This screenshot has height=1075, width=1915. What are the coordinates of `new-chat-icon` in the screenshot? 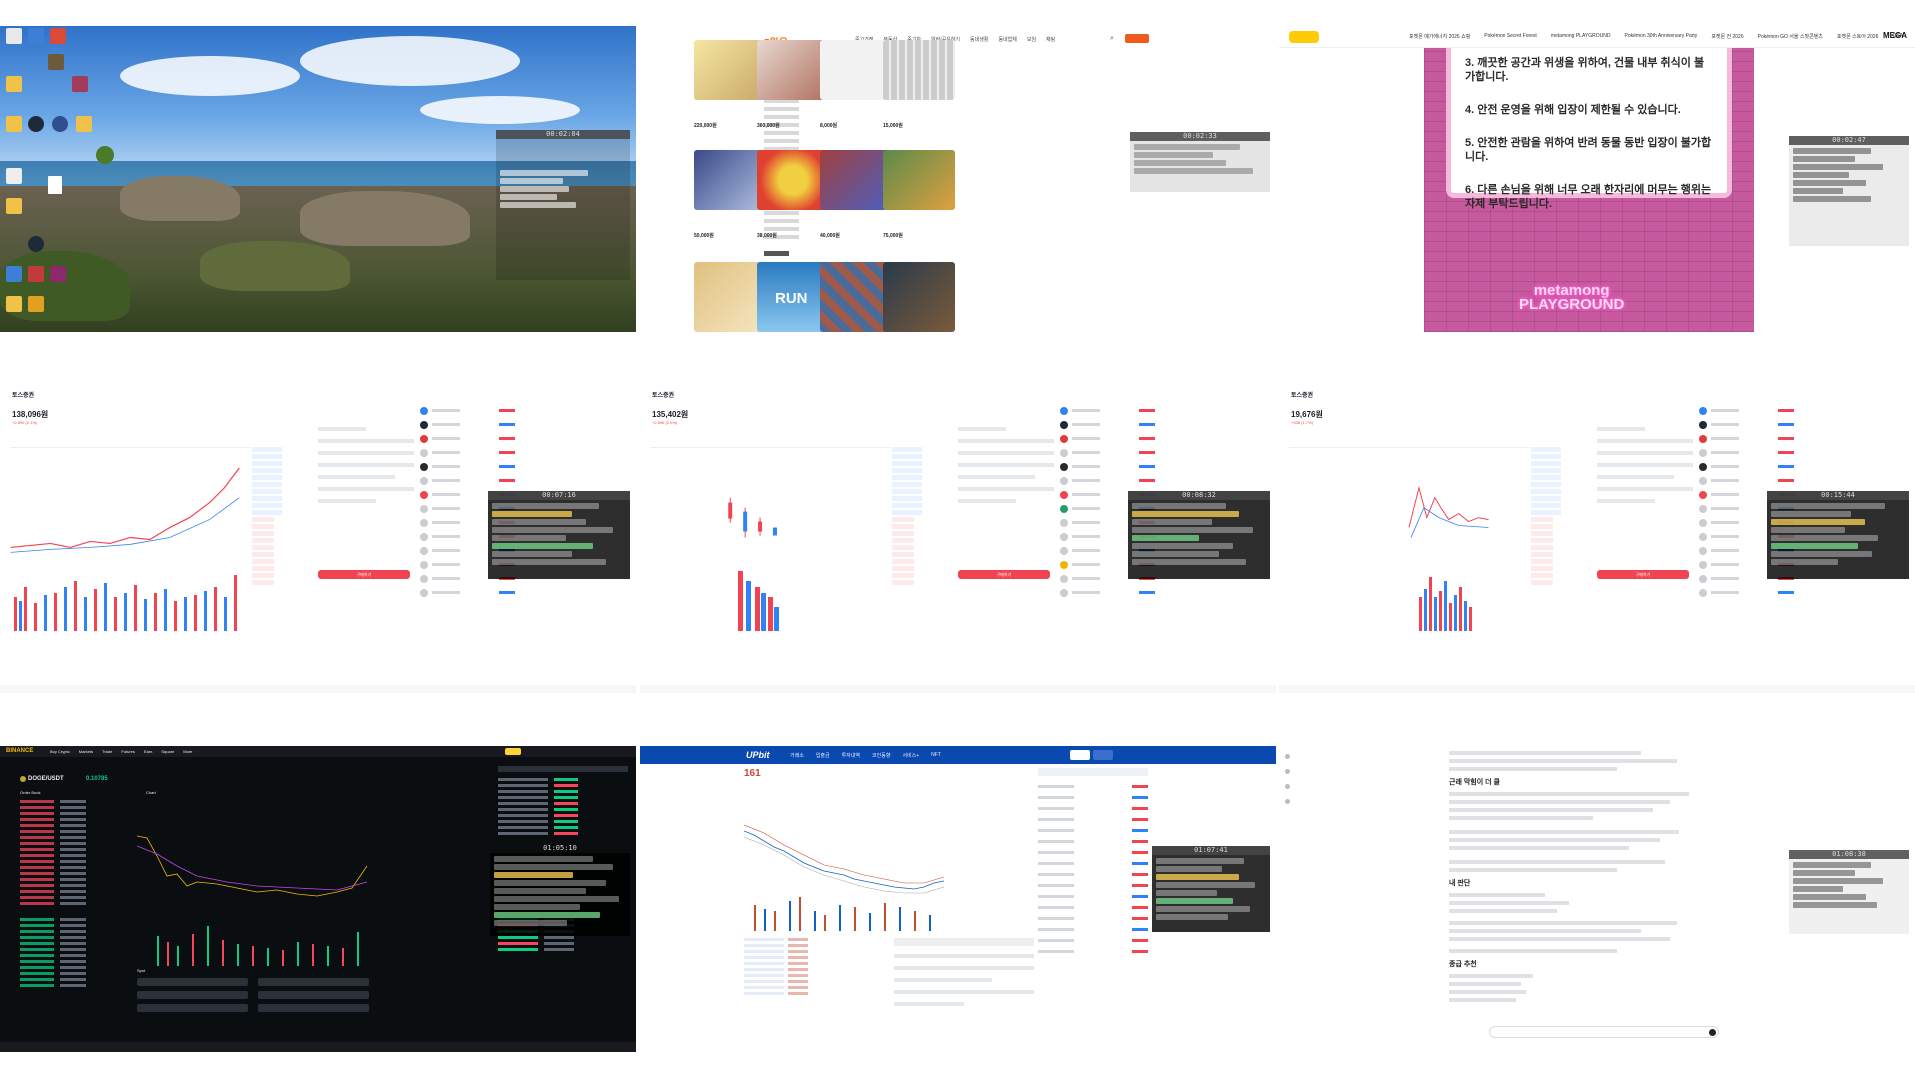 It's located at (1287, 771).